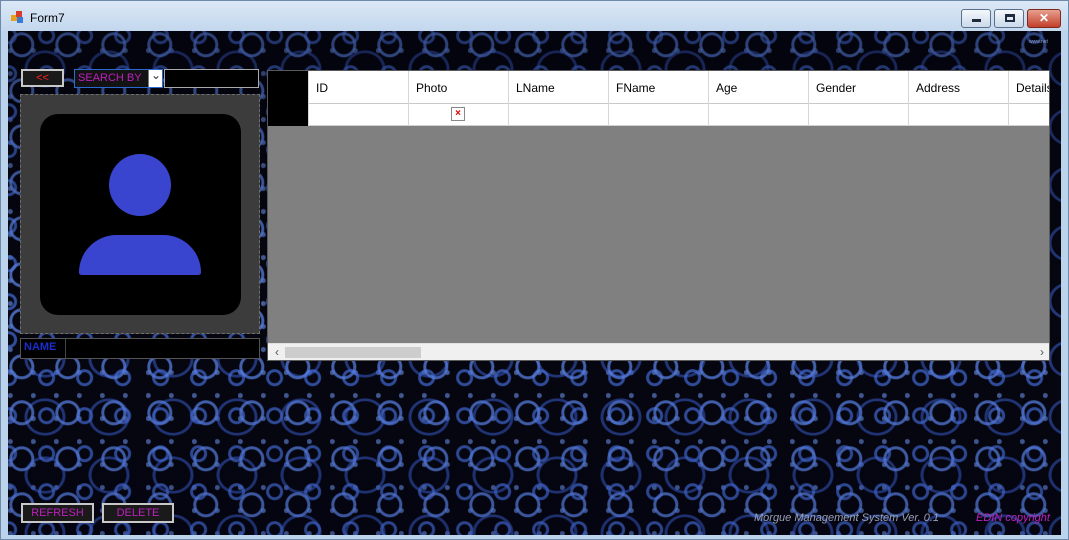 This screenshot has width=1069, height=540. What do you see at coordinates (858, 87) in the screenshot?
I see `column-header-gender: Gender` at bounding box center [858, 87].